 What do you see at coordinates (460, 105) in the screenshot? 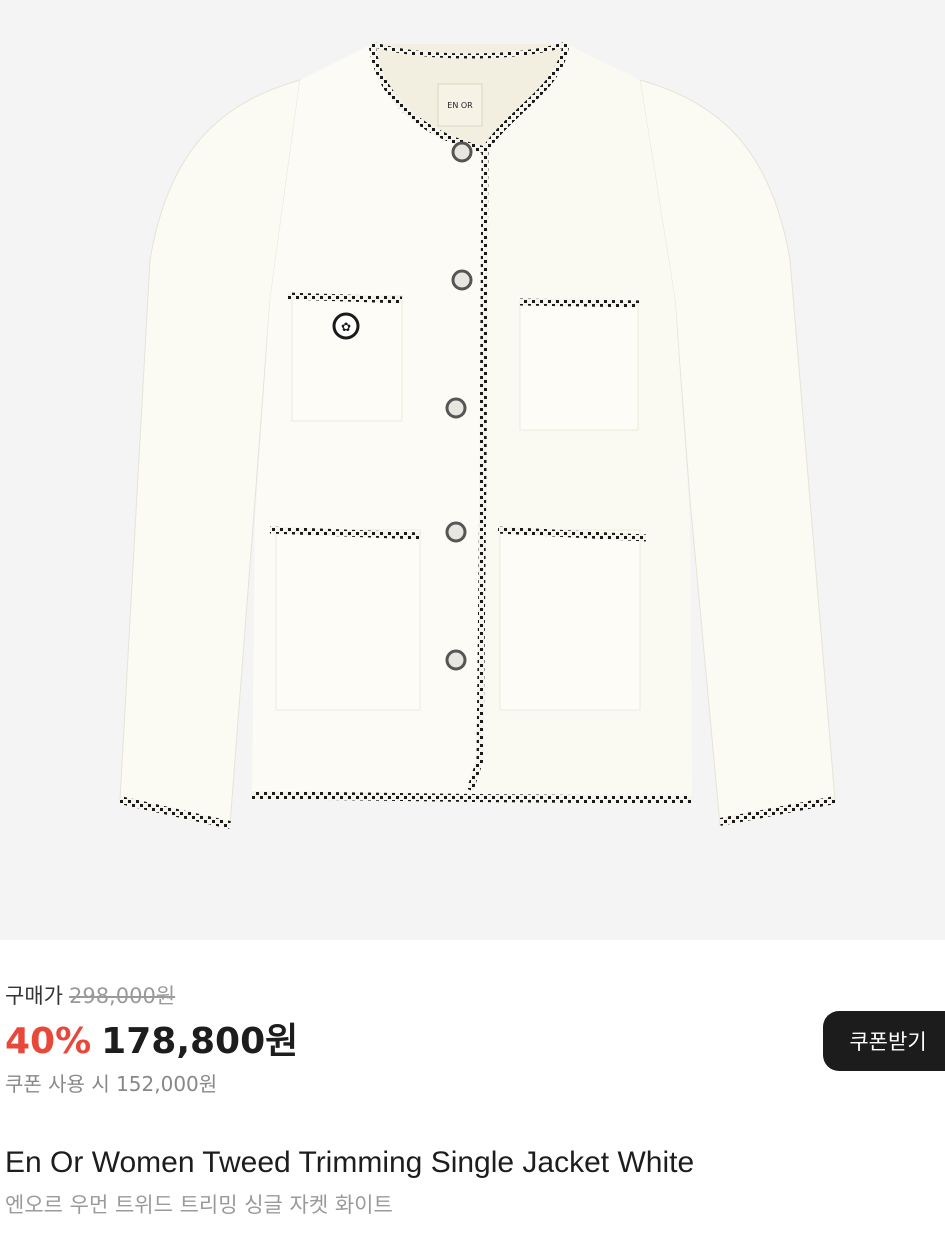
I see `svg-text: EN OR` at bounding box center [460, 105].